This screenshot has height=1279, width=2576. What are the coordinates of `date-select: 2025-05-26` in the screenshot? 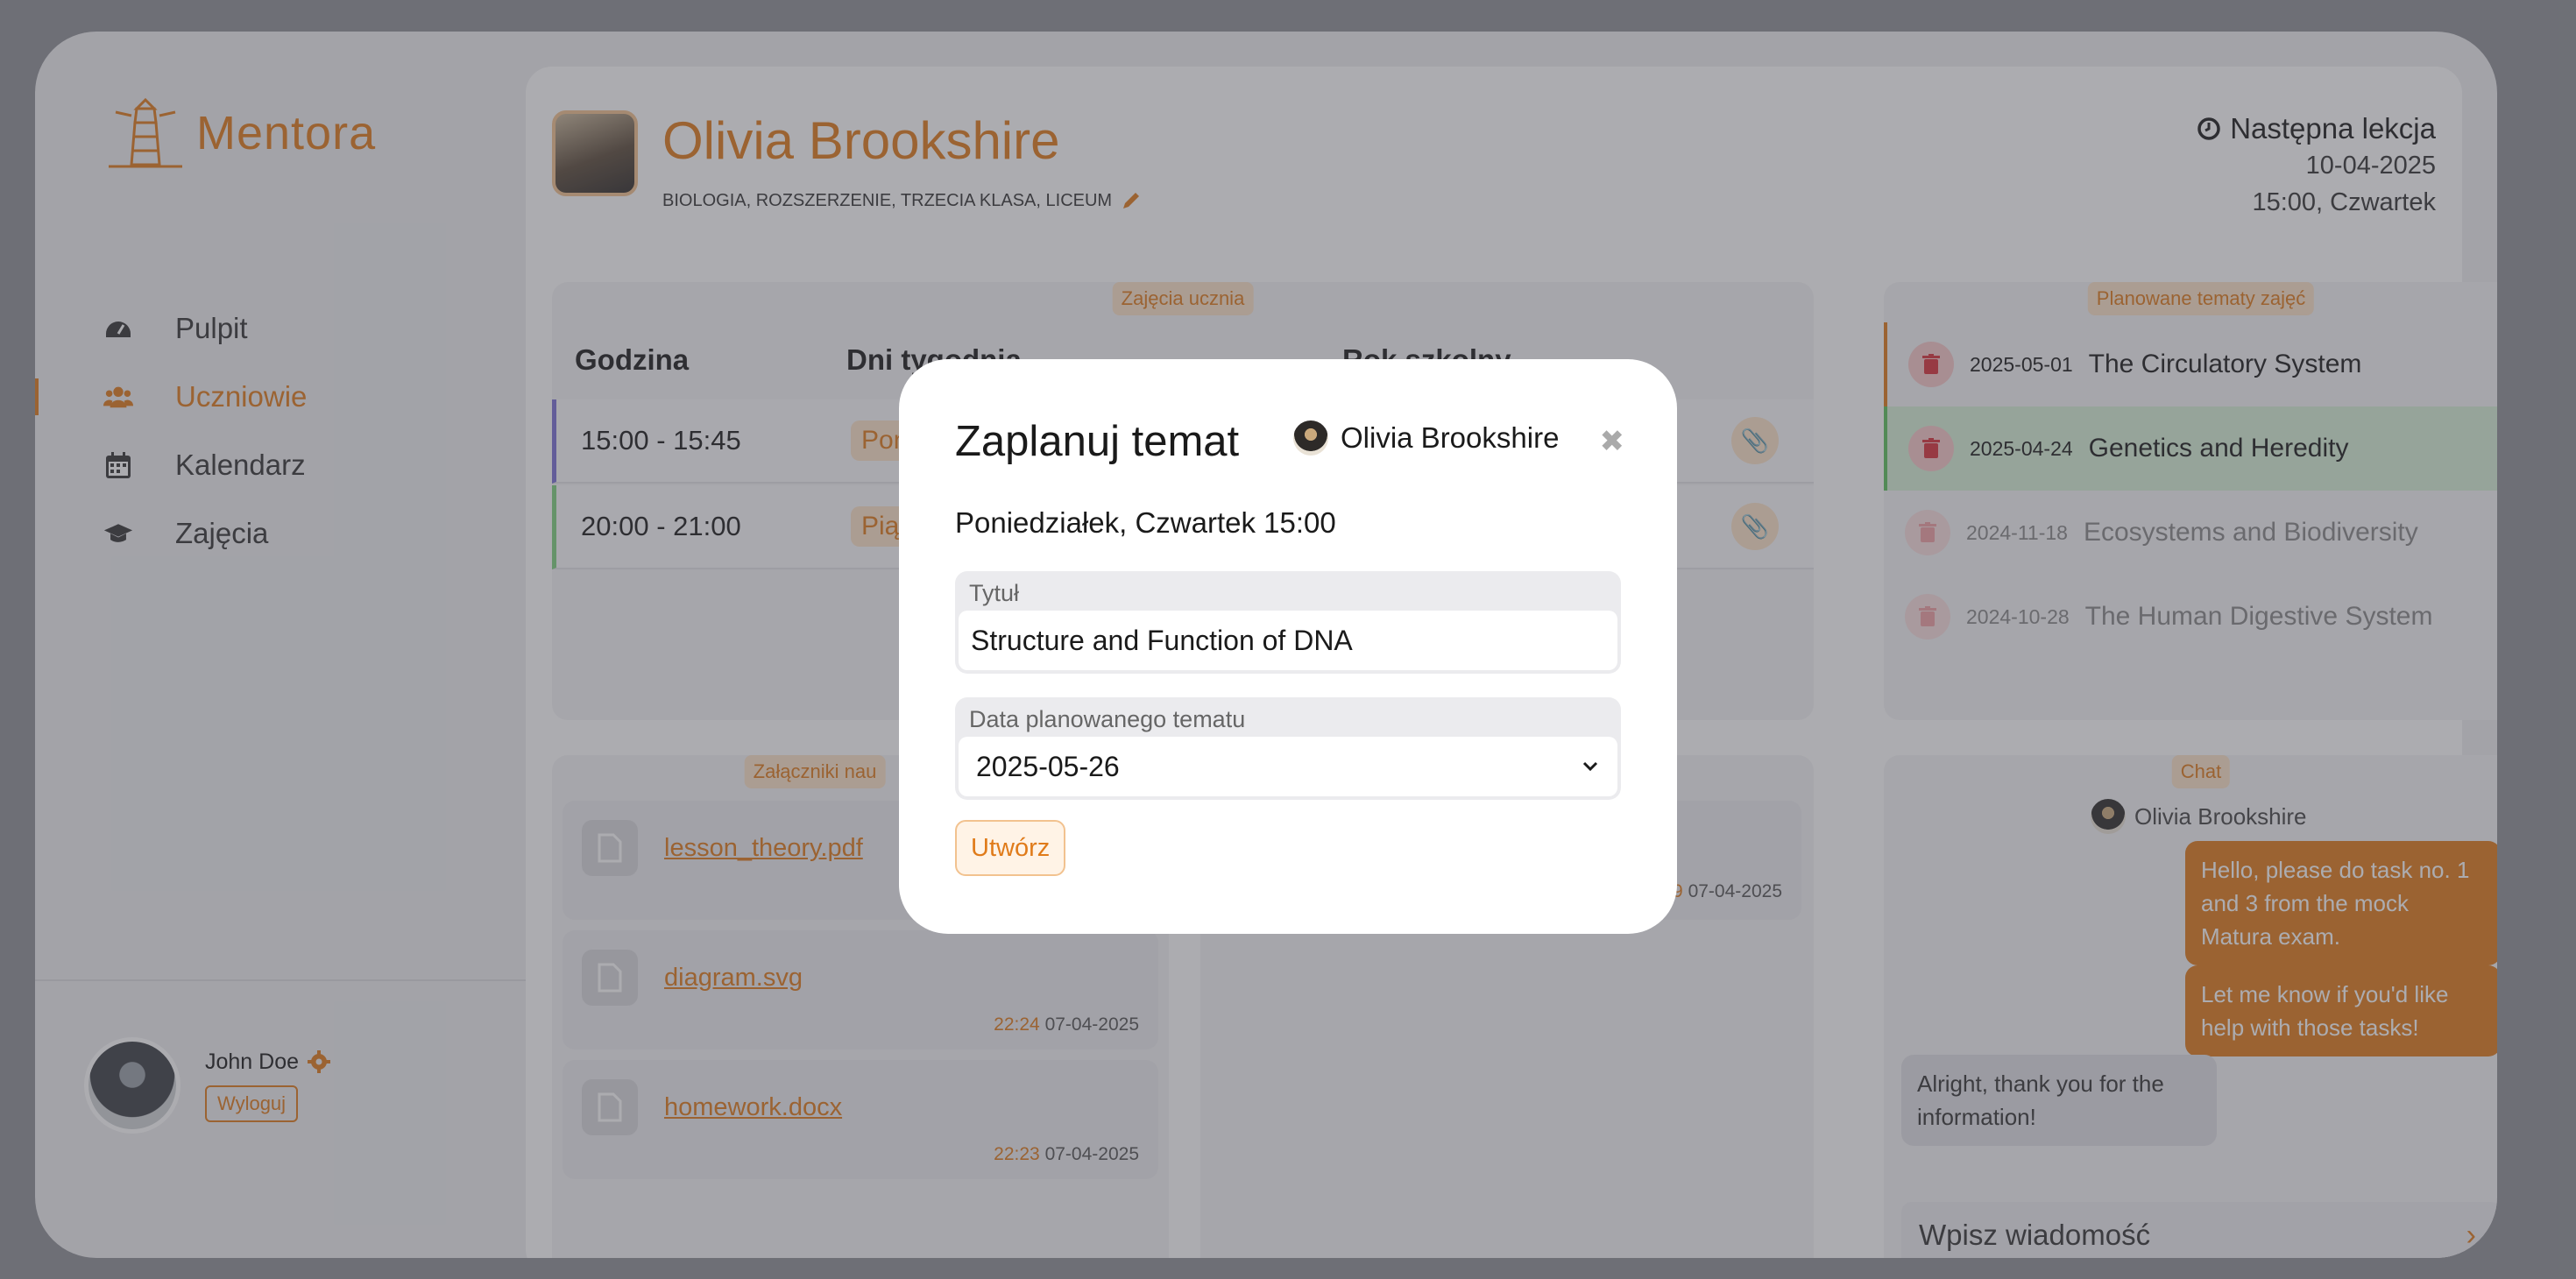 It's located at (1288, 766).